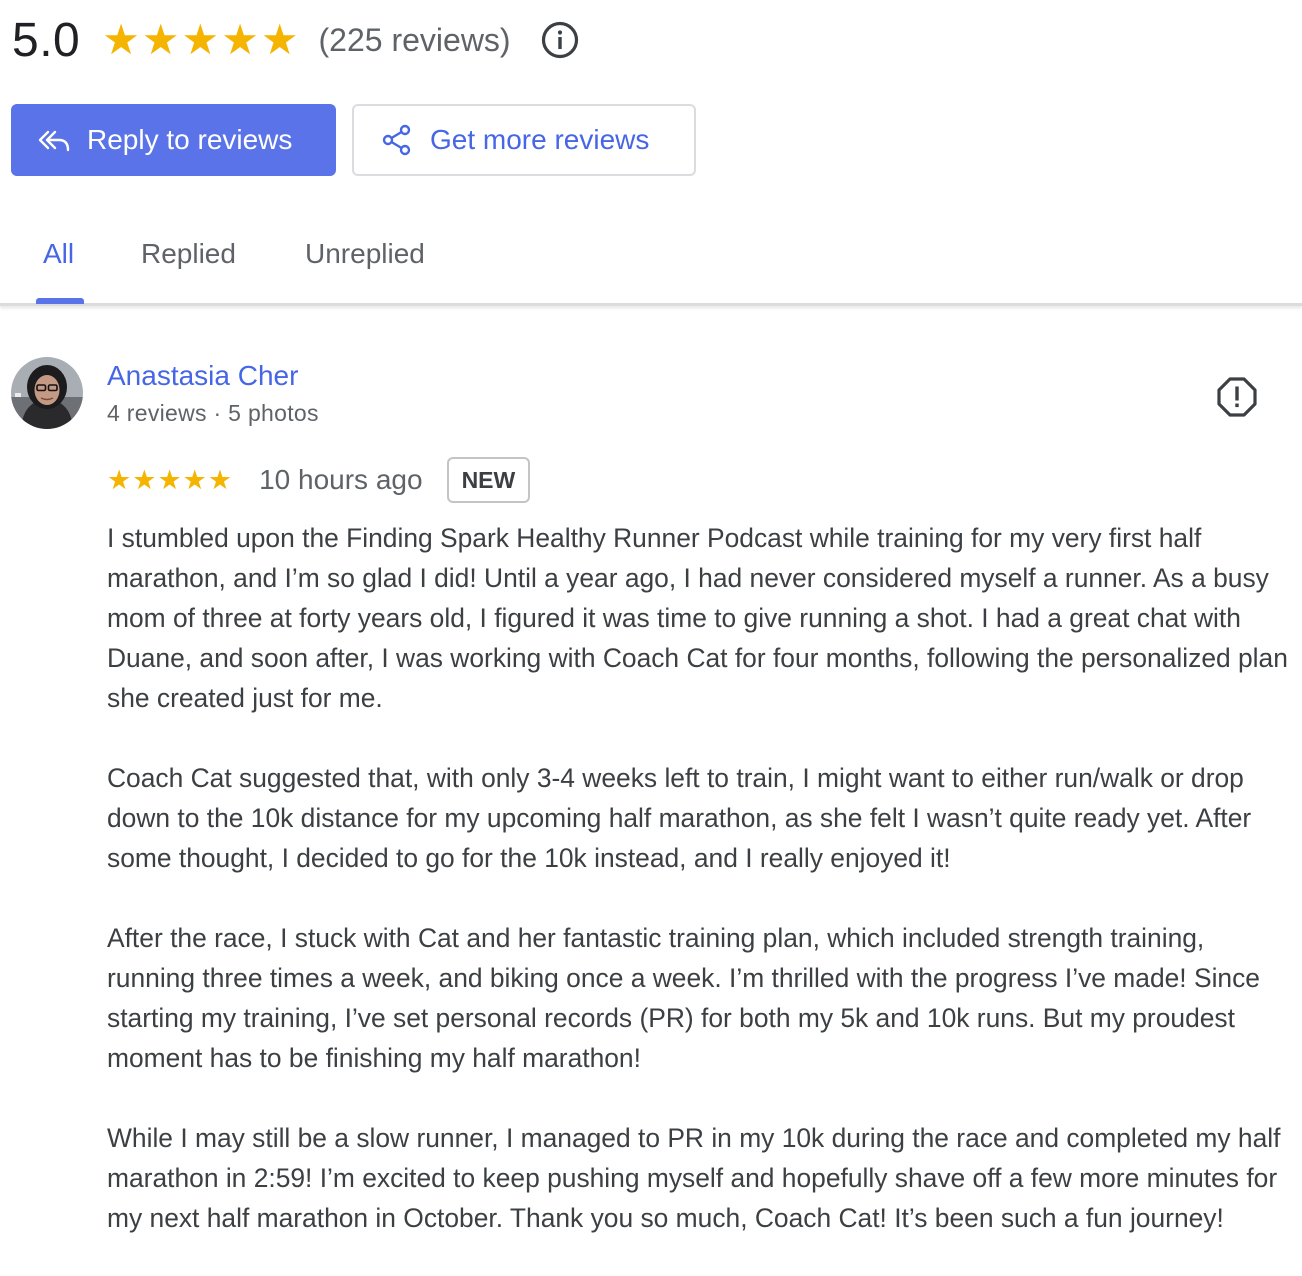  What do you see at coordinates (488, 480) in the screenshot?
I see `new-badge: NEW` at bounding box center [488, 480].